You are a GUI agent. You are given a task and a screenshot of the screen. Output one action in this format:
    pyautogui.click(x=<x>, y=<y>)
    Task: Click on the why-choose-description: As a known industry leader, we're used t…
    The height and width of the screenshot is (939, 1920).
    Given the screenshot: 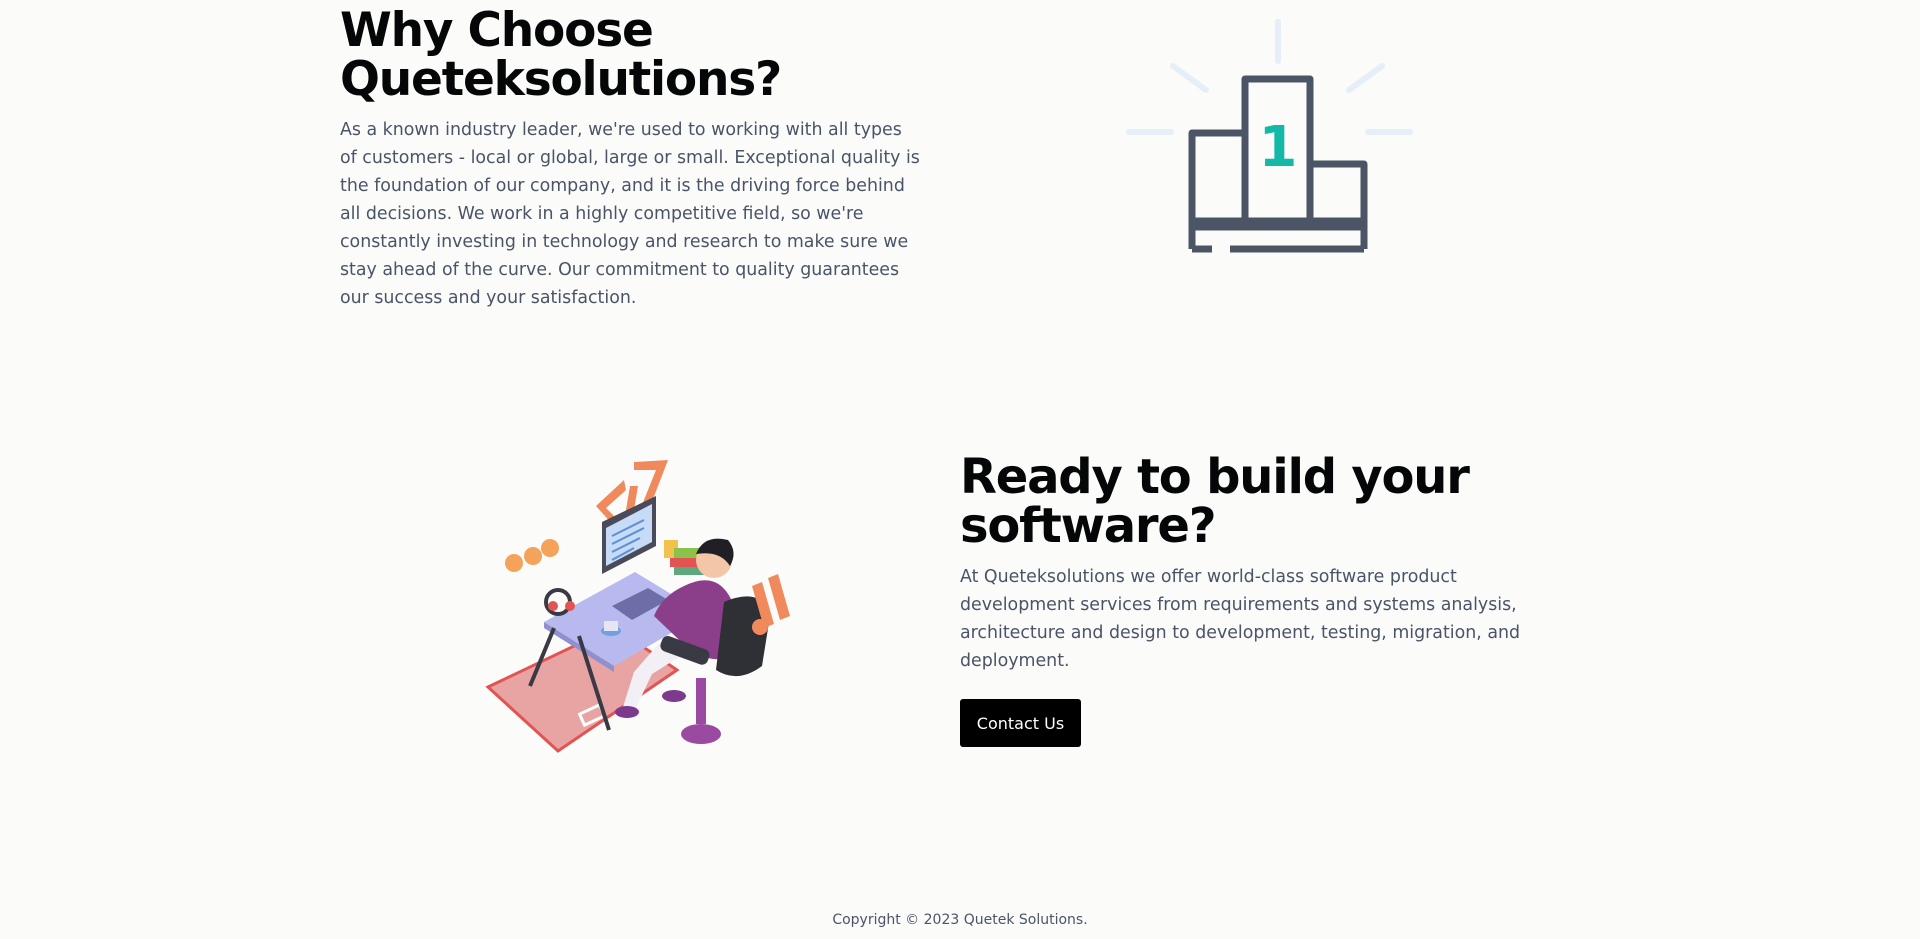 What is the action you would take?
    pyautogui.click(x=630, y=214)
    